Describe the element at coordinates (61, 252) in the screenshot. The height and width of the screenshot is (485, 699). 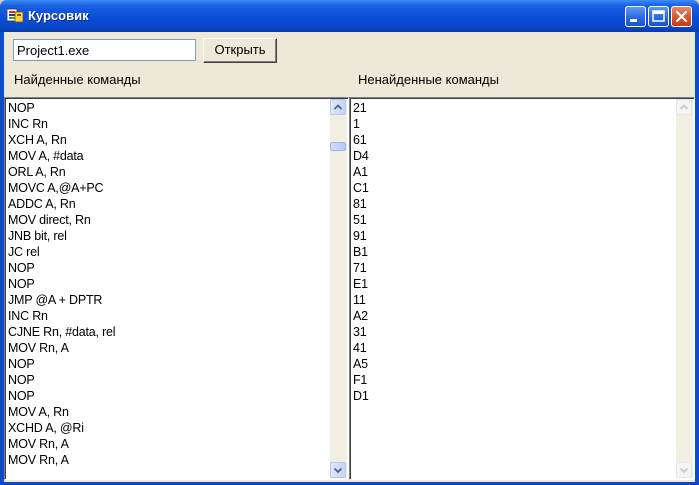
I see `found-command-item: JC rel` at that location.